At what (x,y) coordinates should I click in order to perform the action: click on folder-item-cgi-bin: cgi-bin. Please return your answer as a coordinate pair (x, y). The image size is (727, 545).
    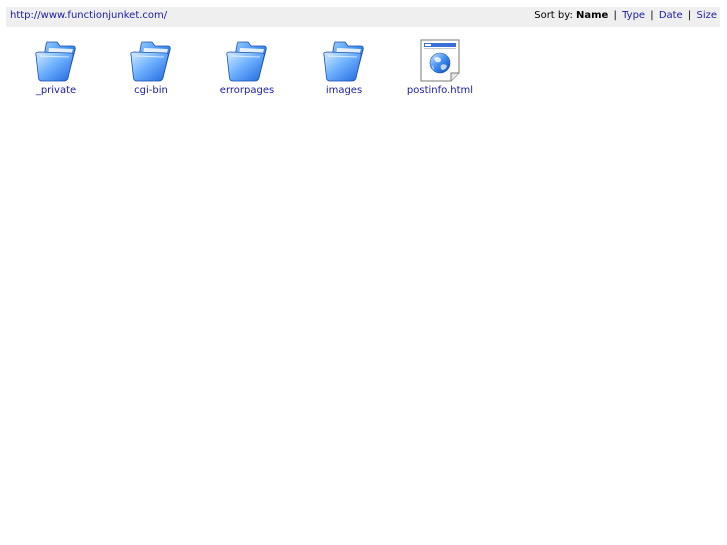
    Looking at the image, I should click on (151, 67).